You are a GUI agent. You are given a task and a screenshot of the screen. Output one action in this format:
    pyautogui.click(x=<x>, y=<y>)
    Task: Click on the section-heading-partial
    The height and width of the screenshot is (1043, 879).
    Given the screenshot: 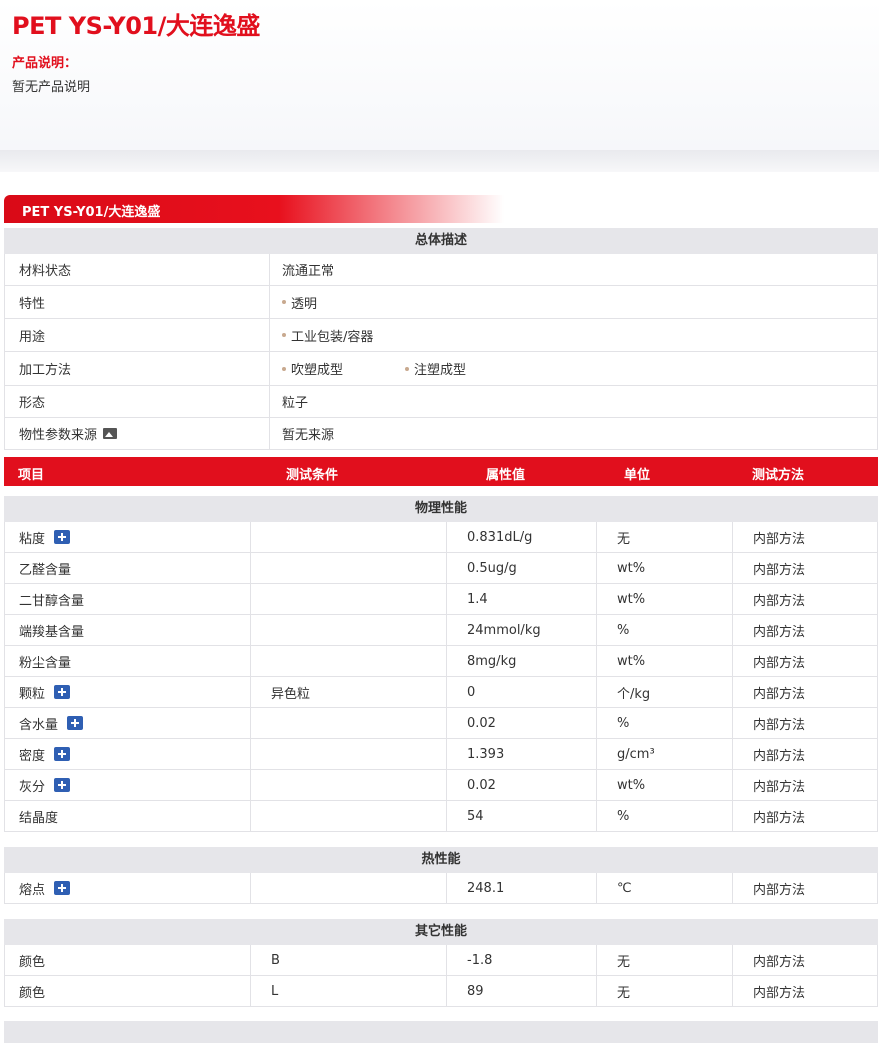 What is the action you would take?
    pyautogui.click(x=441, y=1032)
    